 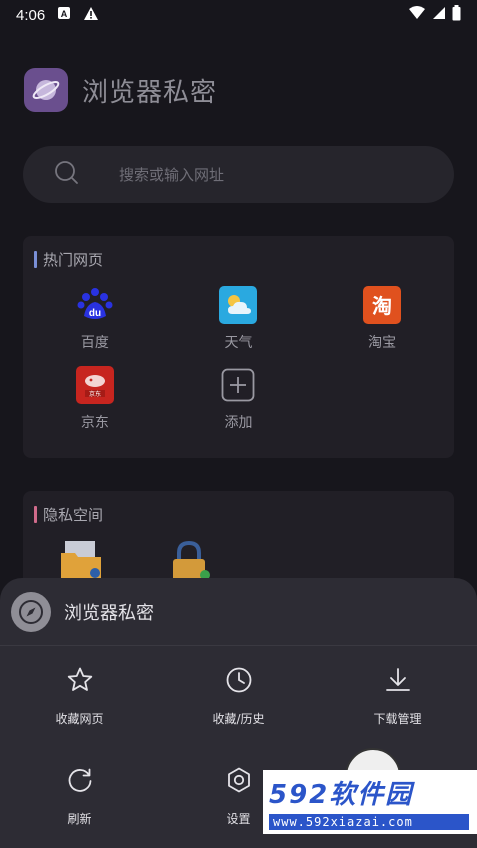 I want to click on settings-icon, so click(x=239, y=782).